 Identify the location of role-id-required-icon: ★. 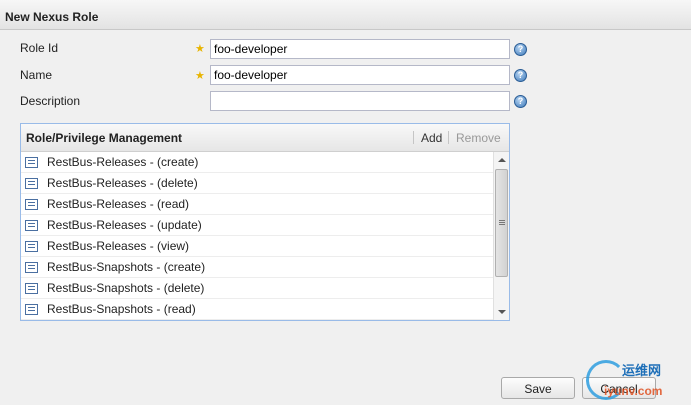
(200, 49).